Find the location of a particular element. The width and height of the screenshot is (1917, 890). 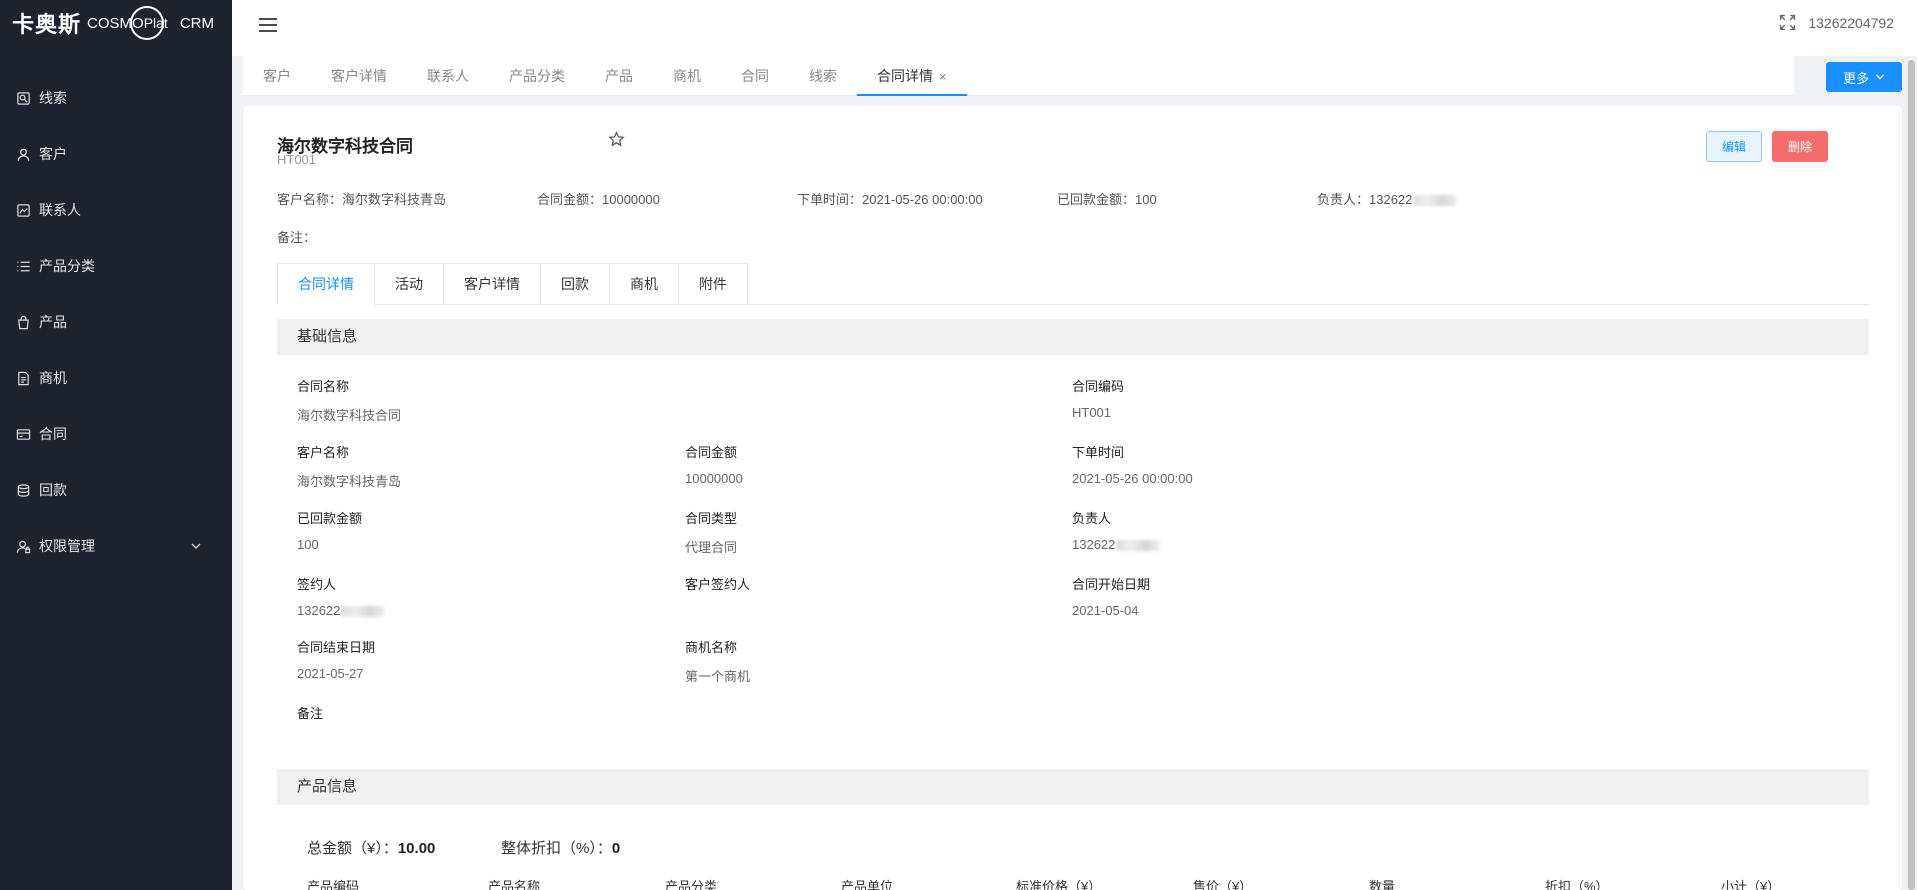

field-value: 132622 is located at coordinates (1116, 544).